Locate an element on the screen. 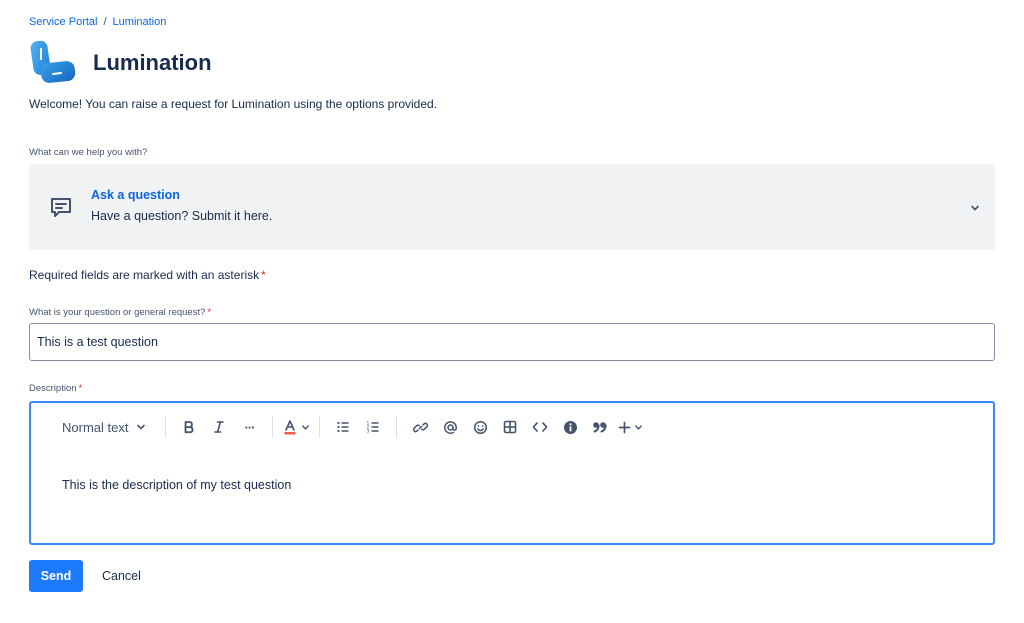 Image resolution: width=1024 pixels, height=623 pixels. insert-more-button is located at coordinates (630, 427).